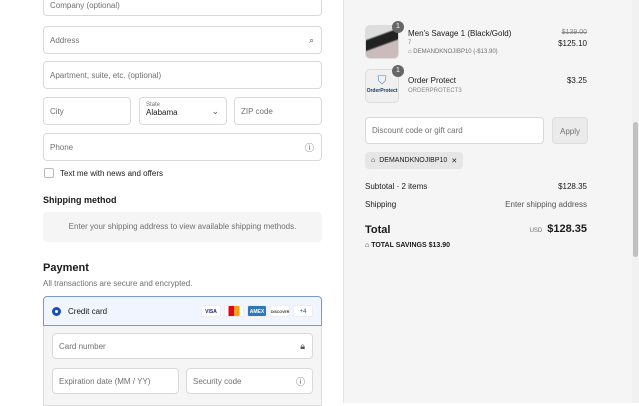  Describe the element at coordinates (182, 75) in the screenshot. I see `apartment-input: Apartment, suite, etc. (optional)` at that location.